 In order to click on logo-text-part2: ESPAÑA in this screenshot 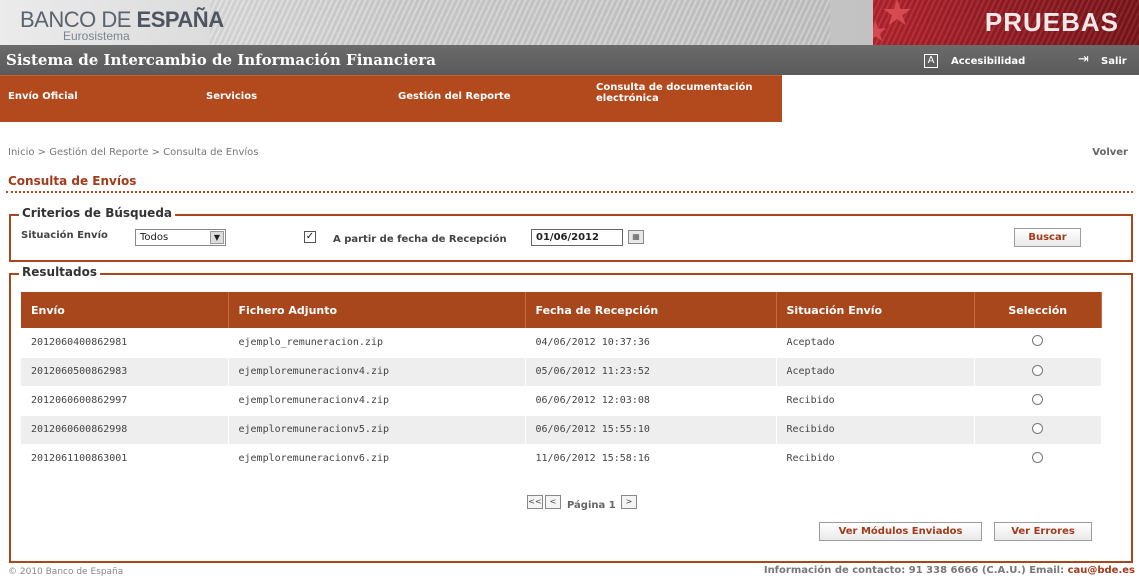, I will do `click(180, 19)`.